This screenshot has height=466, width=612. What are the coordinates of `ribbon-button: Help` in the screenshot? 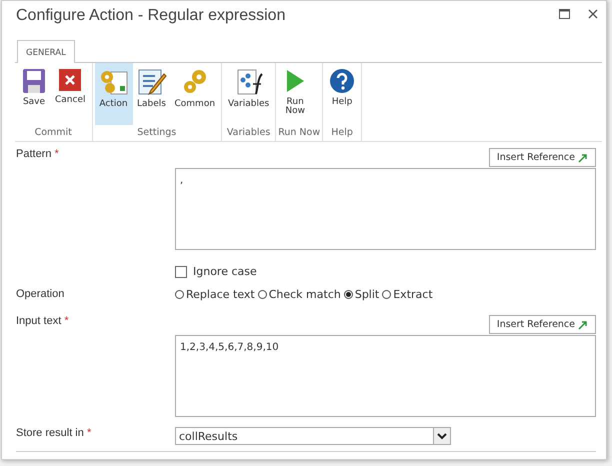 It's located at (342, 94).